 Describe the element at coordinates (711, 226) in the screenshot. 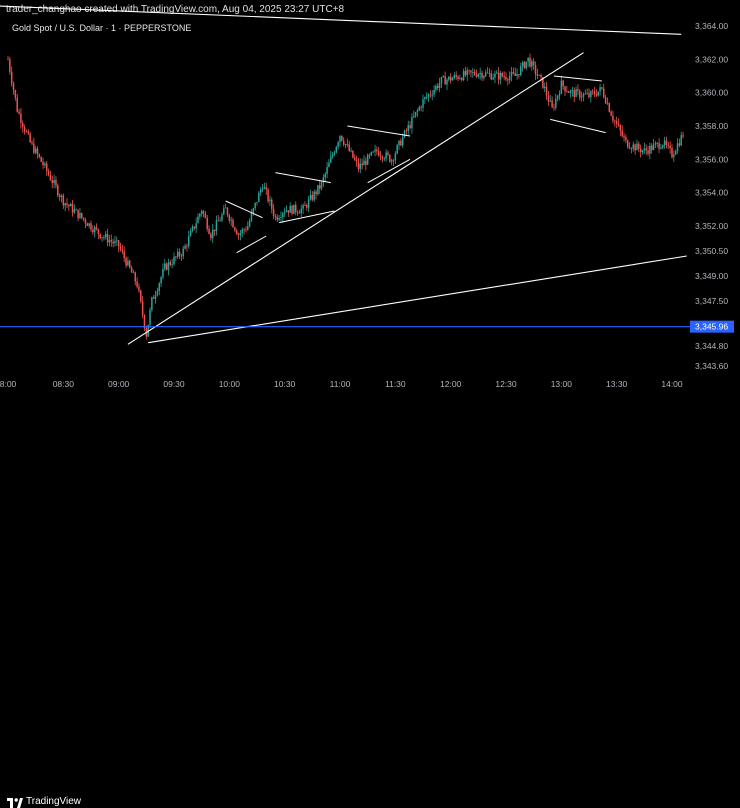

I see `price-tick-label: 3,352.00` at that location.